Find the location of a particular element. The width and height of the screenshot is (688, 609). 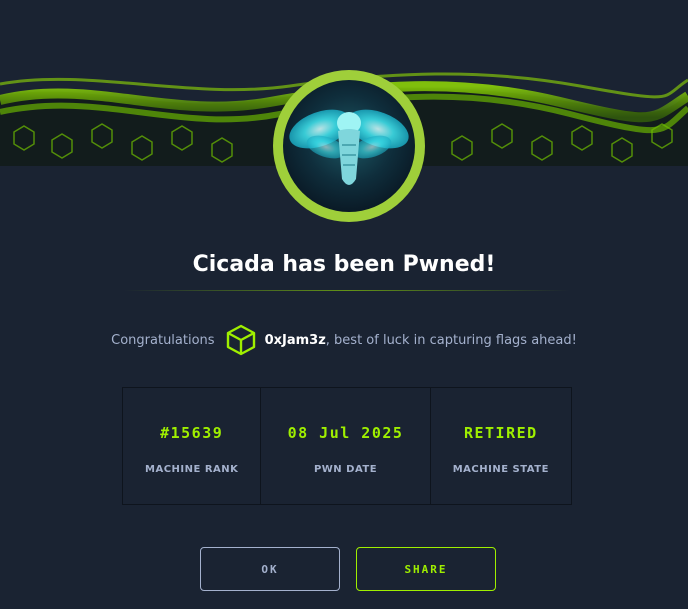

congrats-suffix: , best of luck in capturing flags ahead! is located at coordinates (451, 340).